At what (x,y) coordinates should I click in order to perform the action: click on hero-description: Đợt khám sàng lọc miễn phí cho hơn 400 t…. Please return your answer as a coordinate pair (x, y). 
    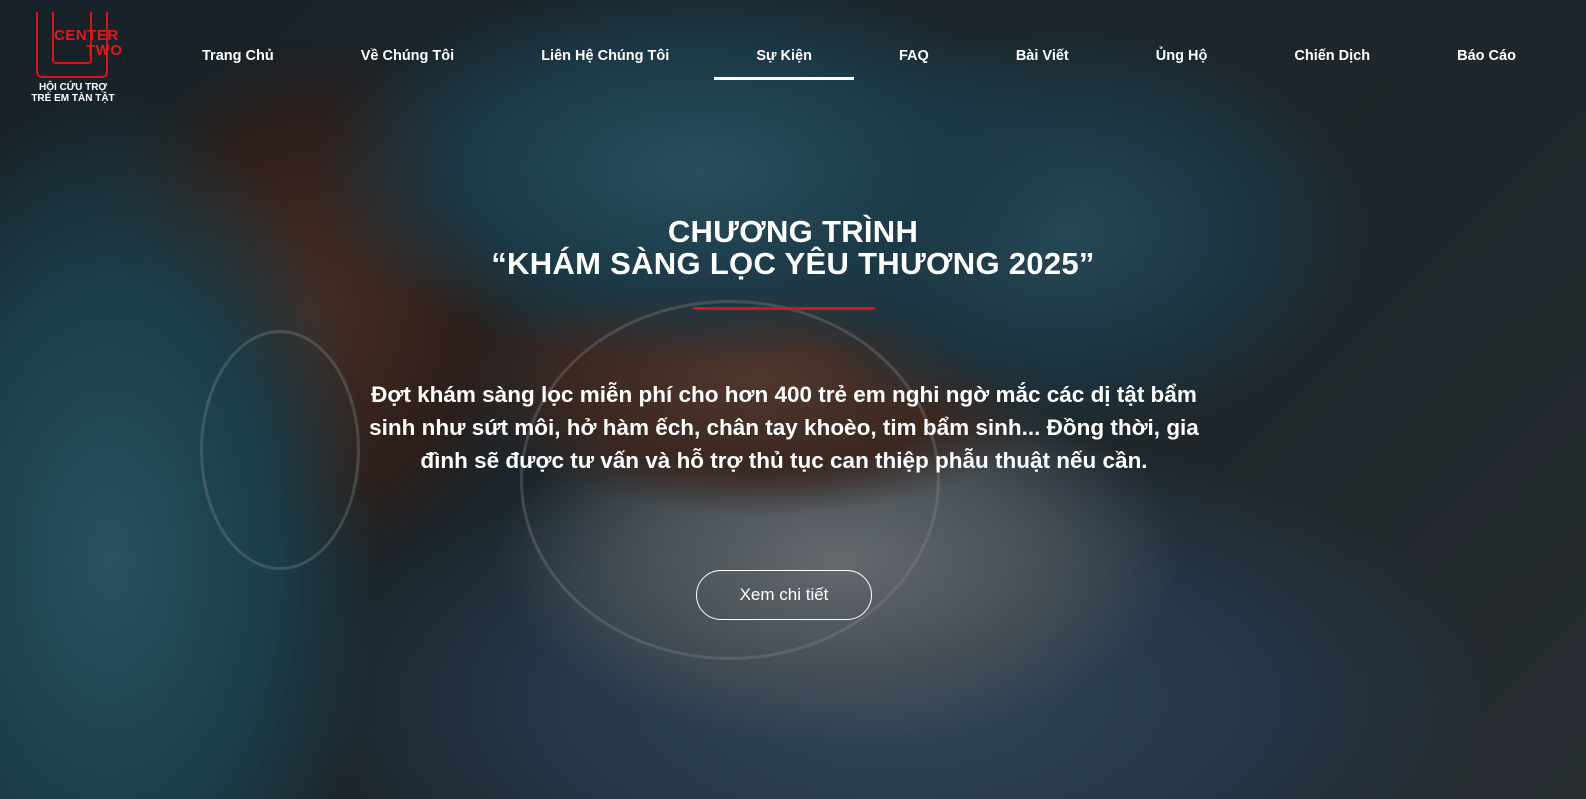
    Looking at the image, I should click on (784, 427).